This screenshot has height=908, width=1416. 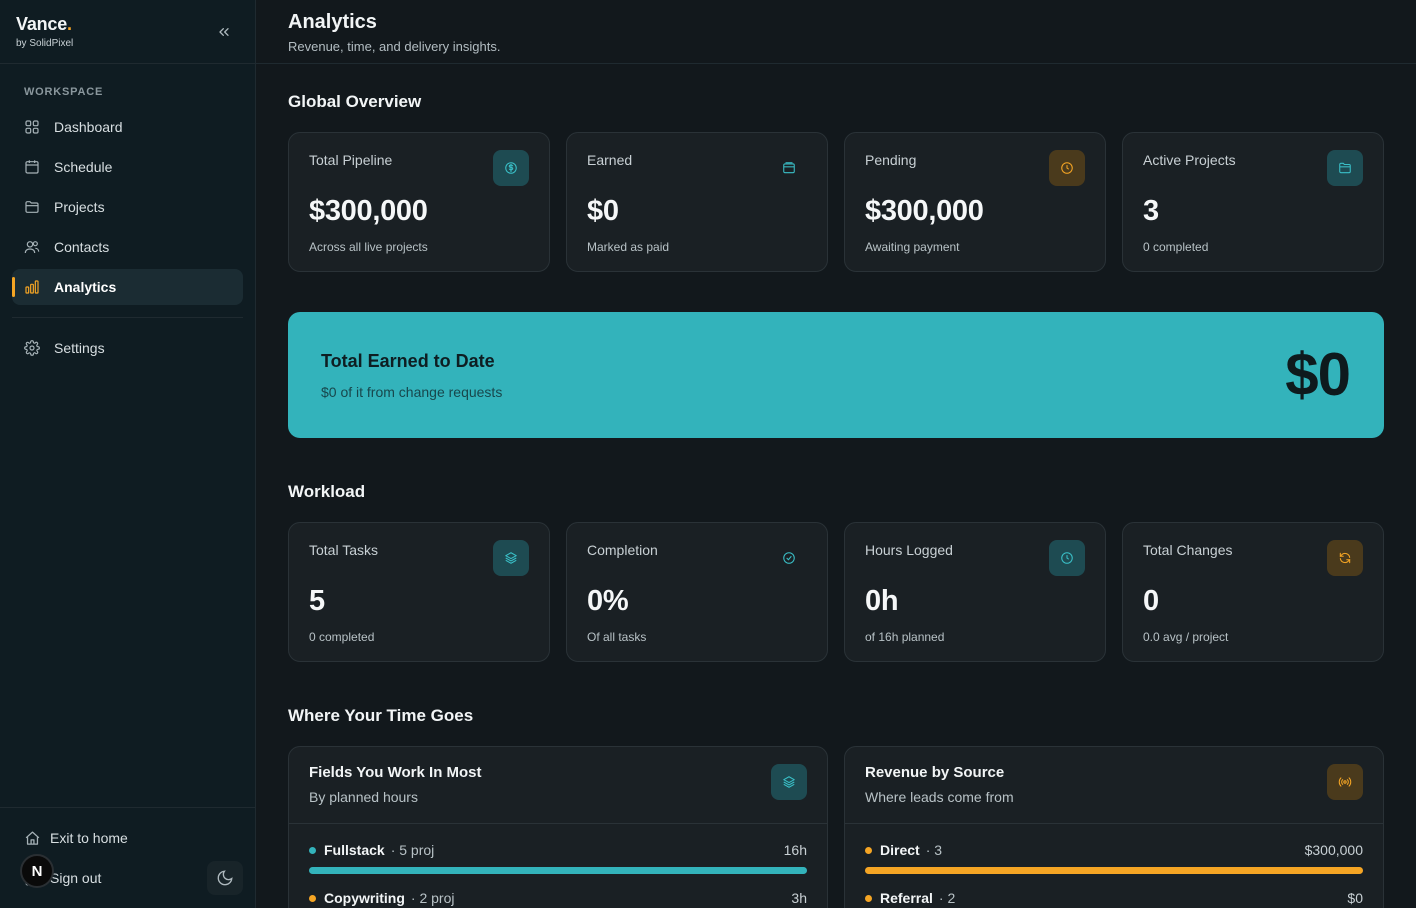 What do you see at coordinates (975, 592) in the screenshot?
I see `stat-card-hours-logged: Hours Logged 0h of 16h planned` at bounding box center [975, 592].